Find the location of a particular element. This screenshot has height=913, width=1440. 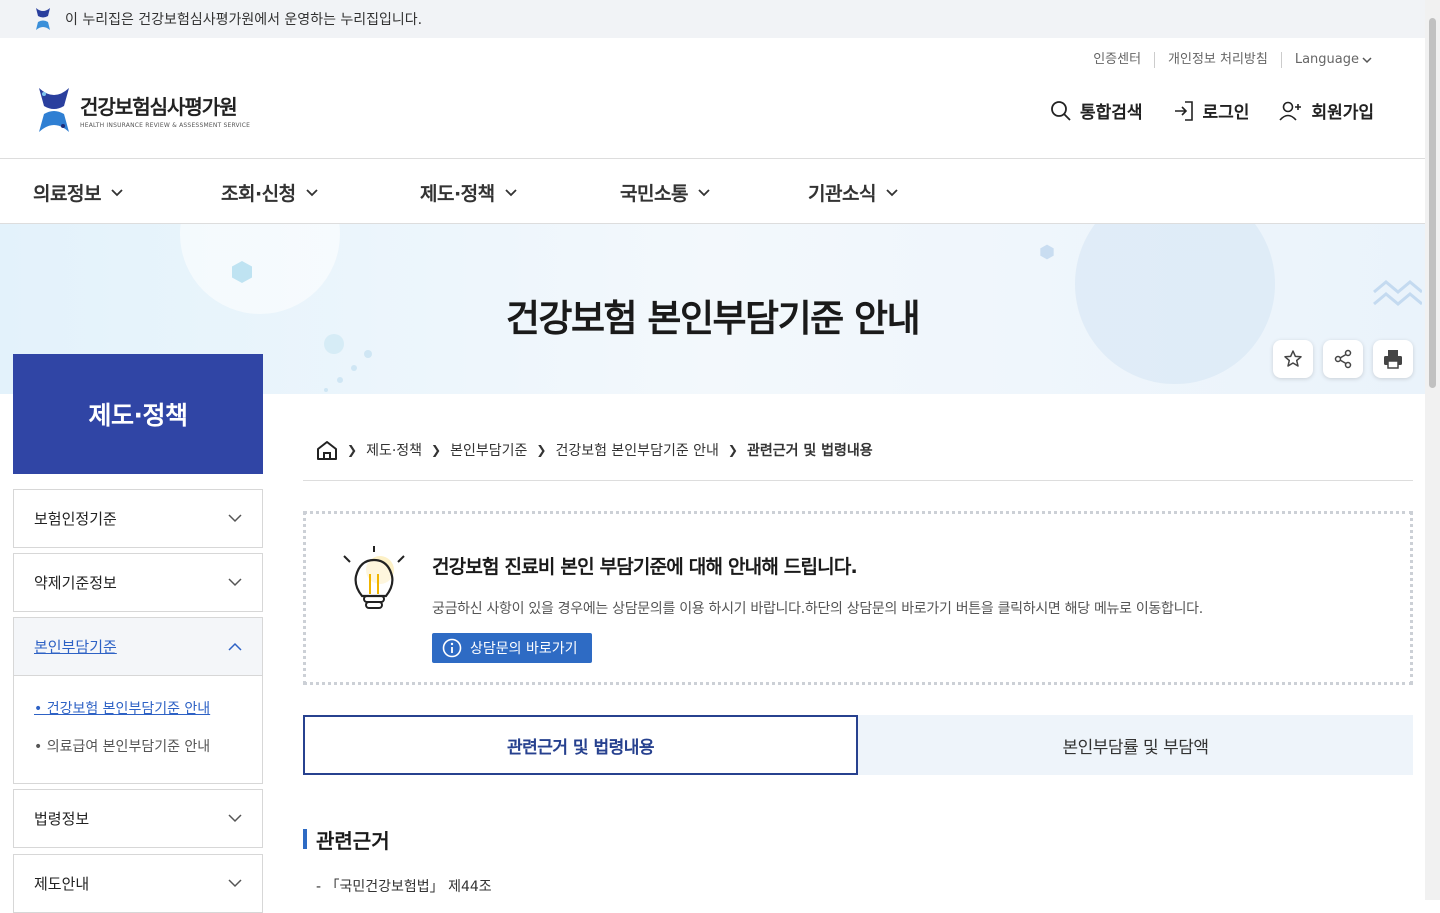

sidebar-item-system-guide: 제도안내 is located at coordinates (138, 883).